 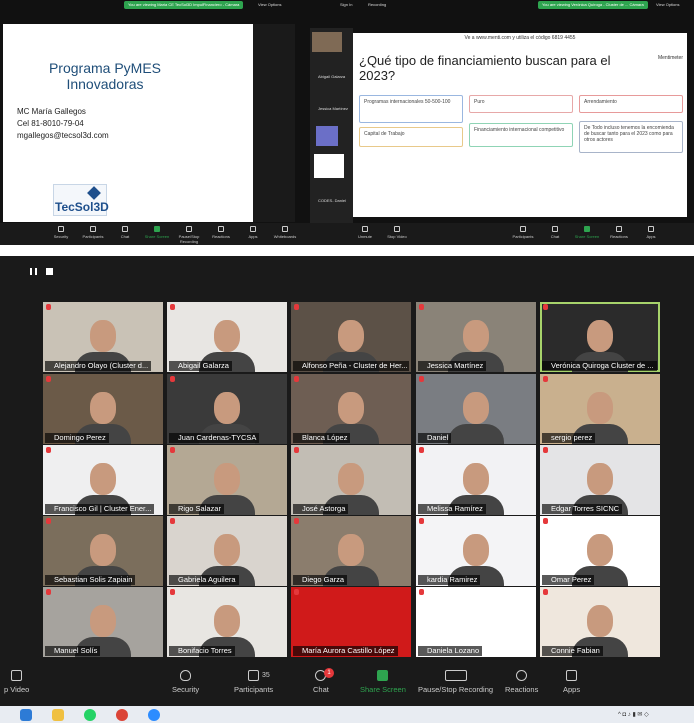 I want to click on share-toolbar-button: Stop Video, so click(x=397, y=232).